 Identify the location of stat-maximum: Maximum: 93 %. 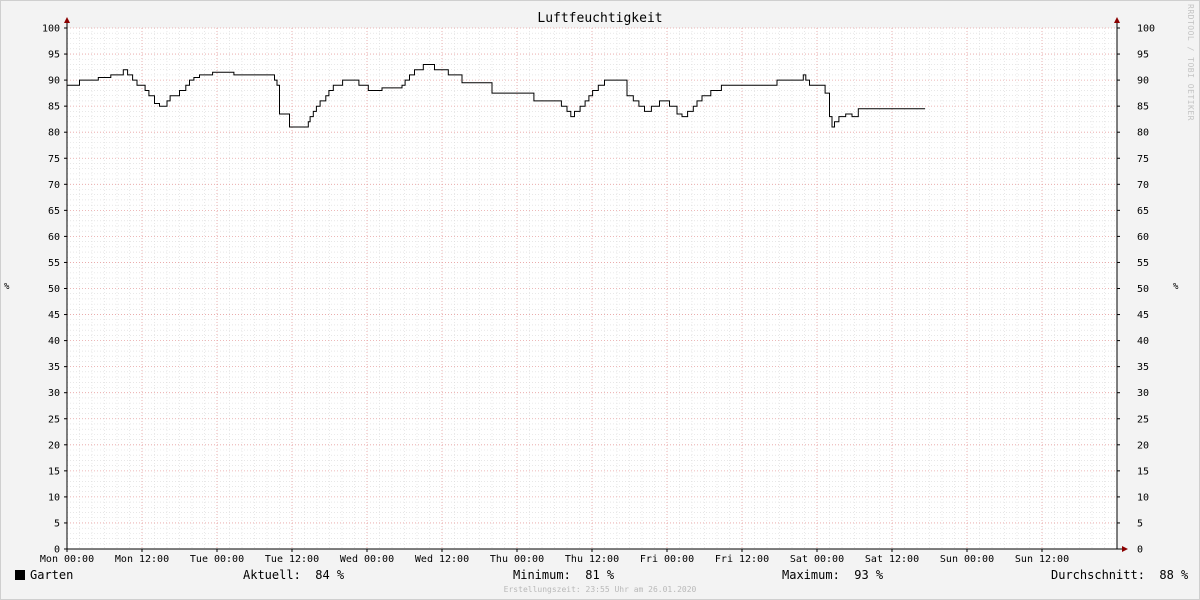
(832, 575).